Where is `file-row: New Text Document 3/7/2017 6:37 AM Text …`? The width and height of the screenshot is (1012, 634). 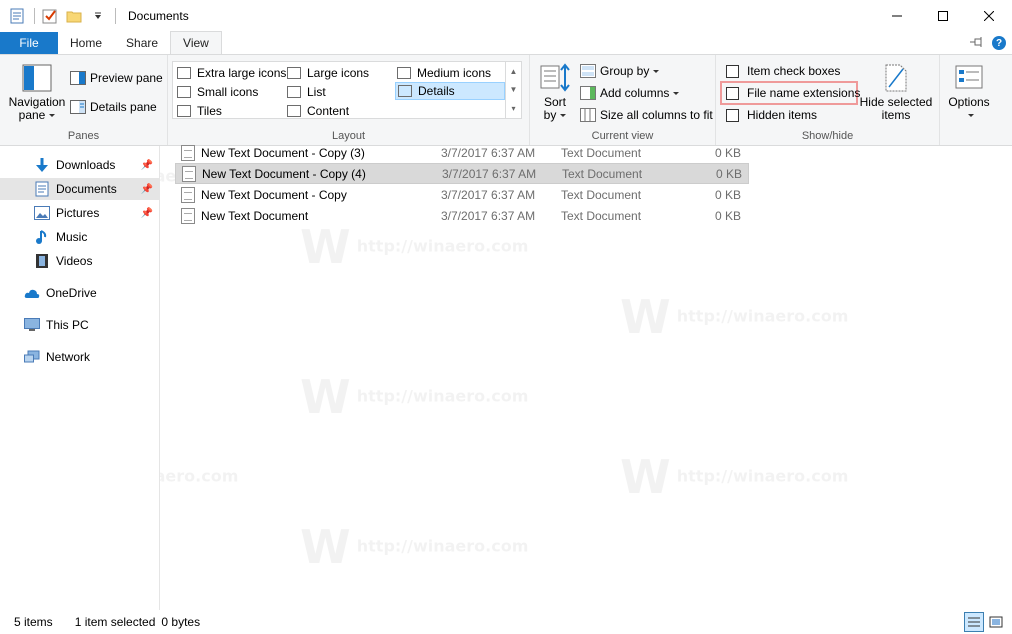
file-row: New Text Document 3/7/2017 6:37 AM Text … is located at coordinates (462, 215).